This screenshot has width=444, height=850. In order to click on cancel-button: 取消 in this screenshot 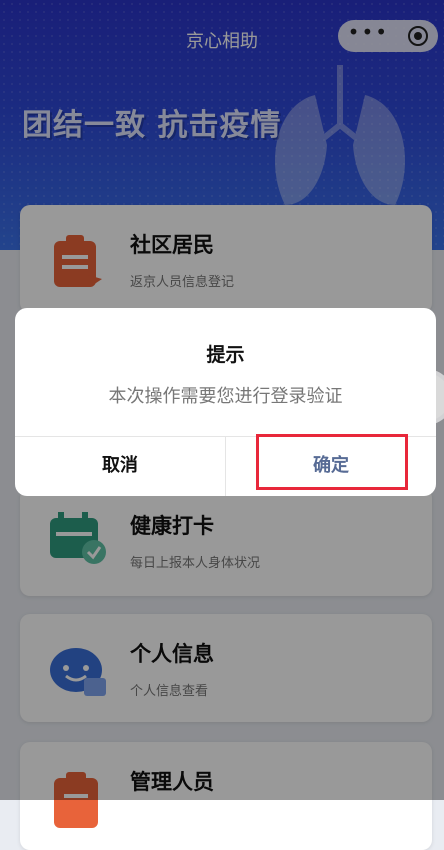, I will do `click(120, 466)`.